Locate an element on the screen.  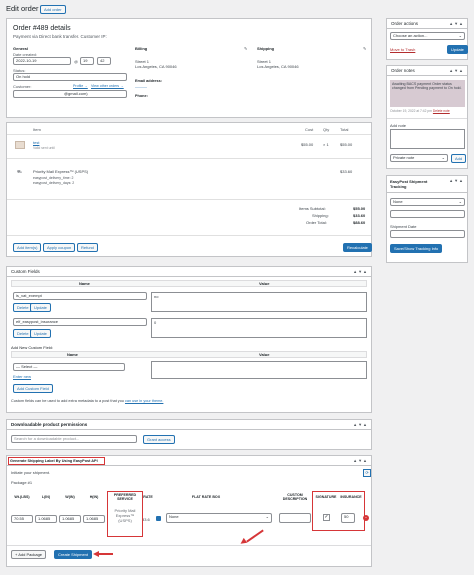
customer-label: Customer: is located at coordinates (22, 86).